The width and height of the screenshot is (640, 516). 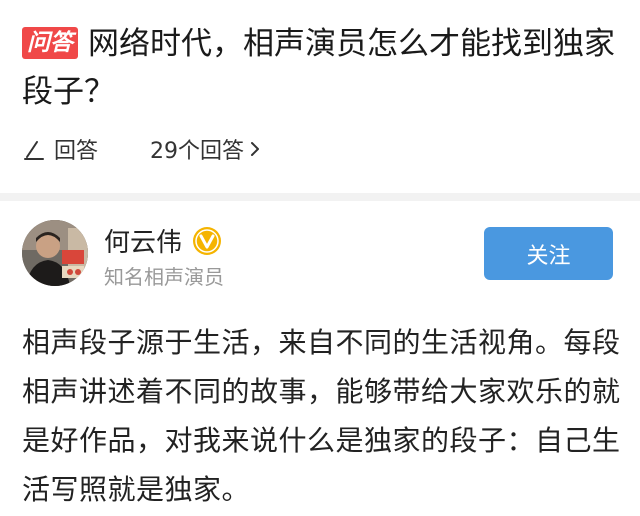 What do you see at coordinates (197, 151) in the screenshot?
I see `answer-count-label: 29个回答` at bounding box center [197, 151].